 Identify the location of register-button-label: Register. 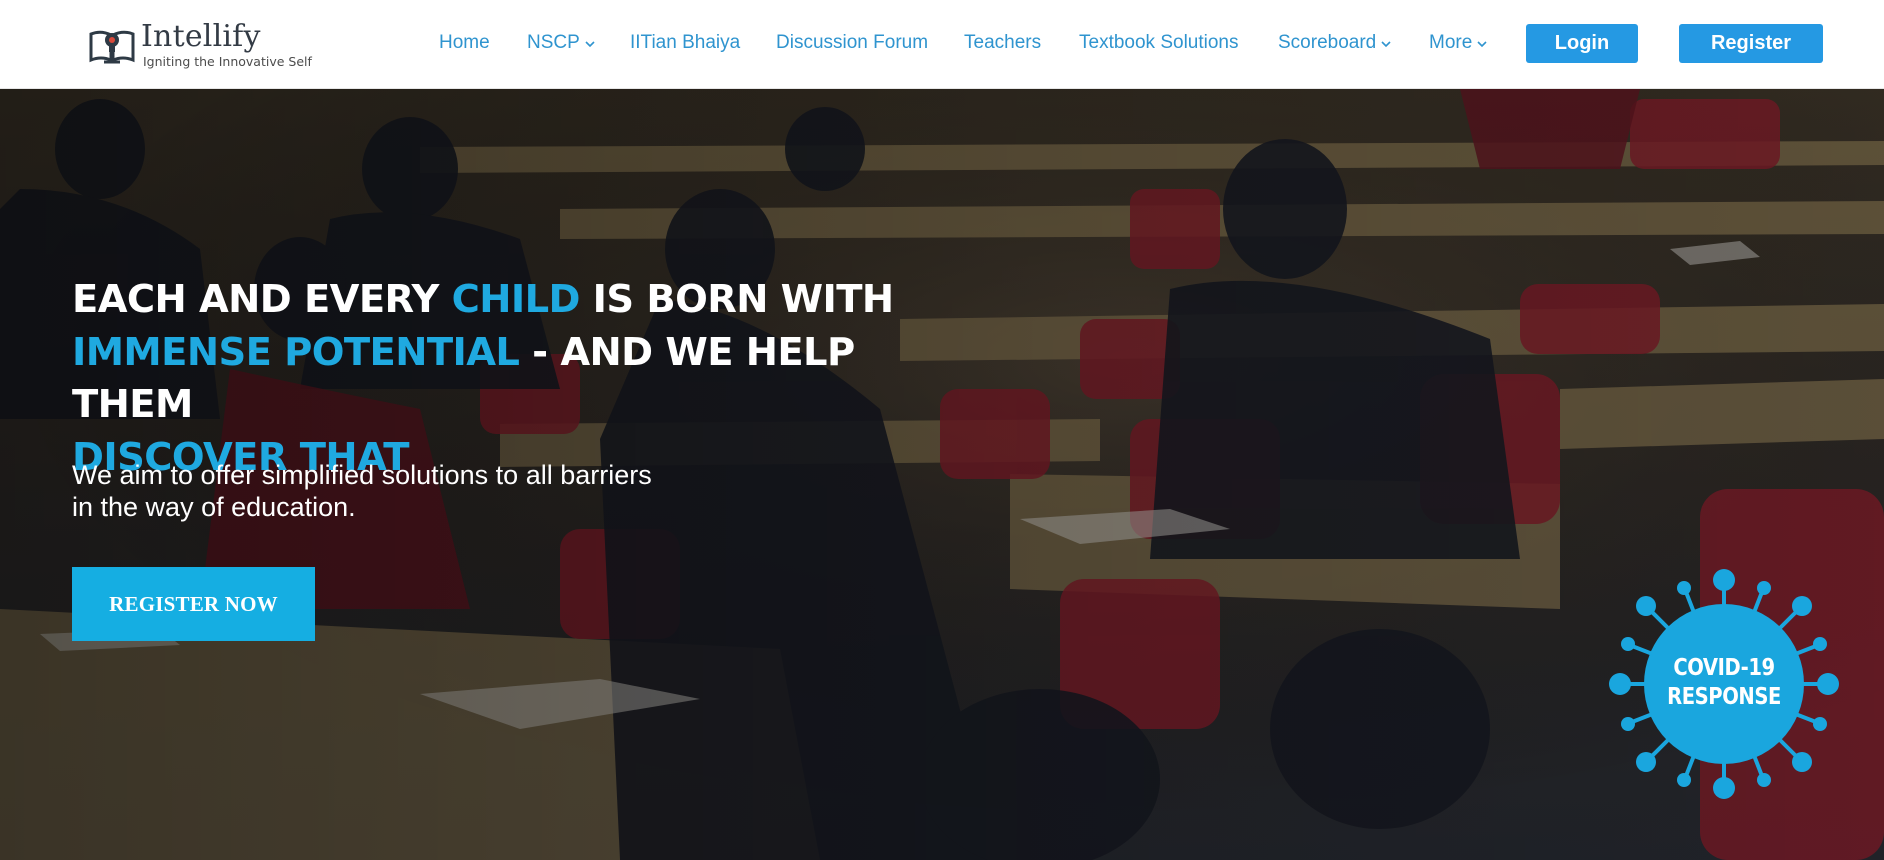
(1751, 43).